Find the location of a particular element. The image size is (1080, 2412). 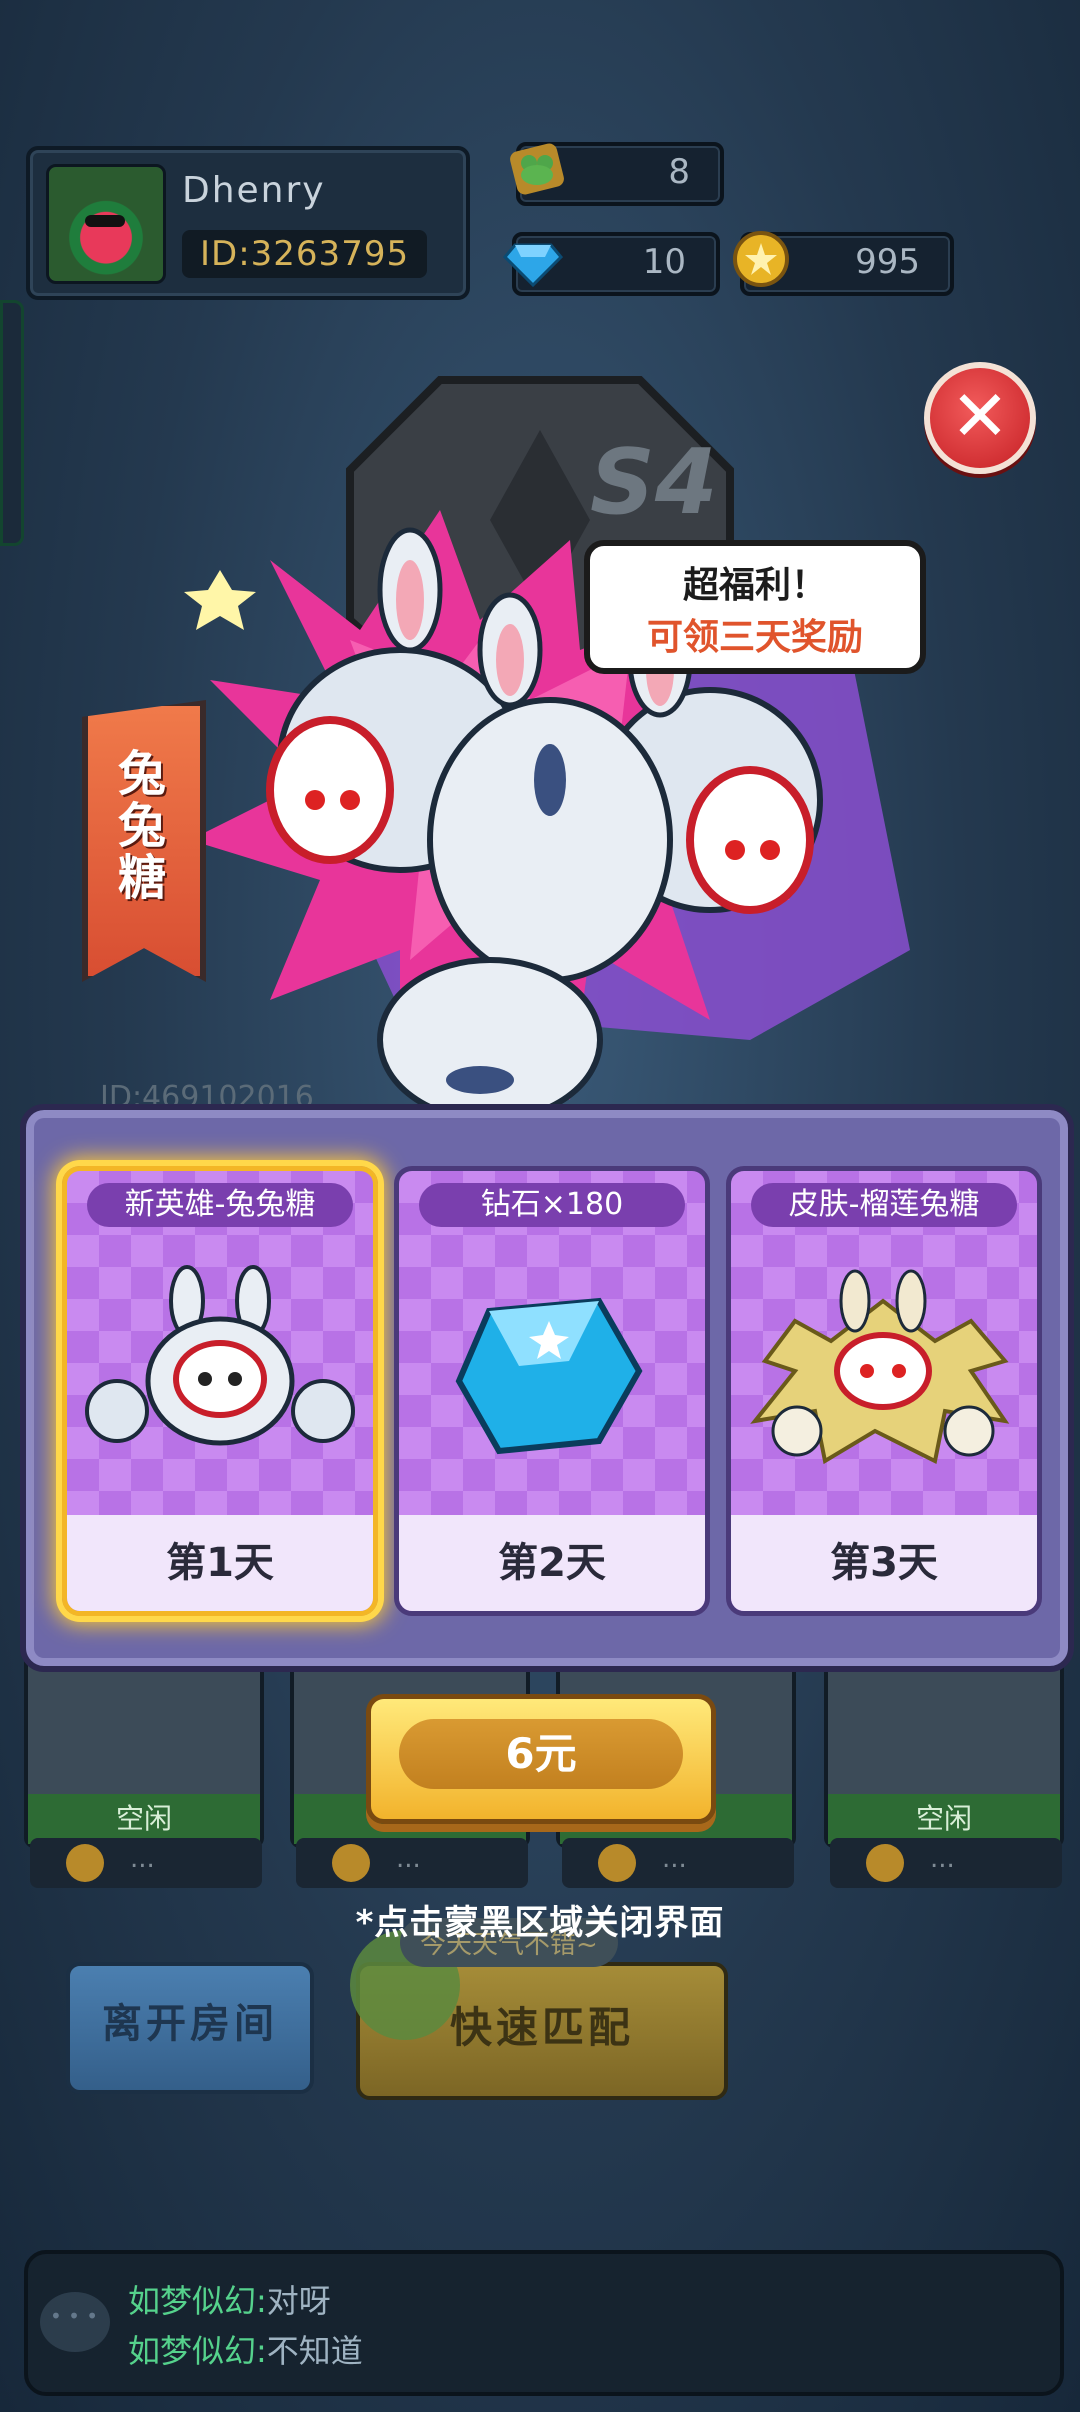

diamond-pile-icon is located at coordinates (549, 1376).